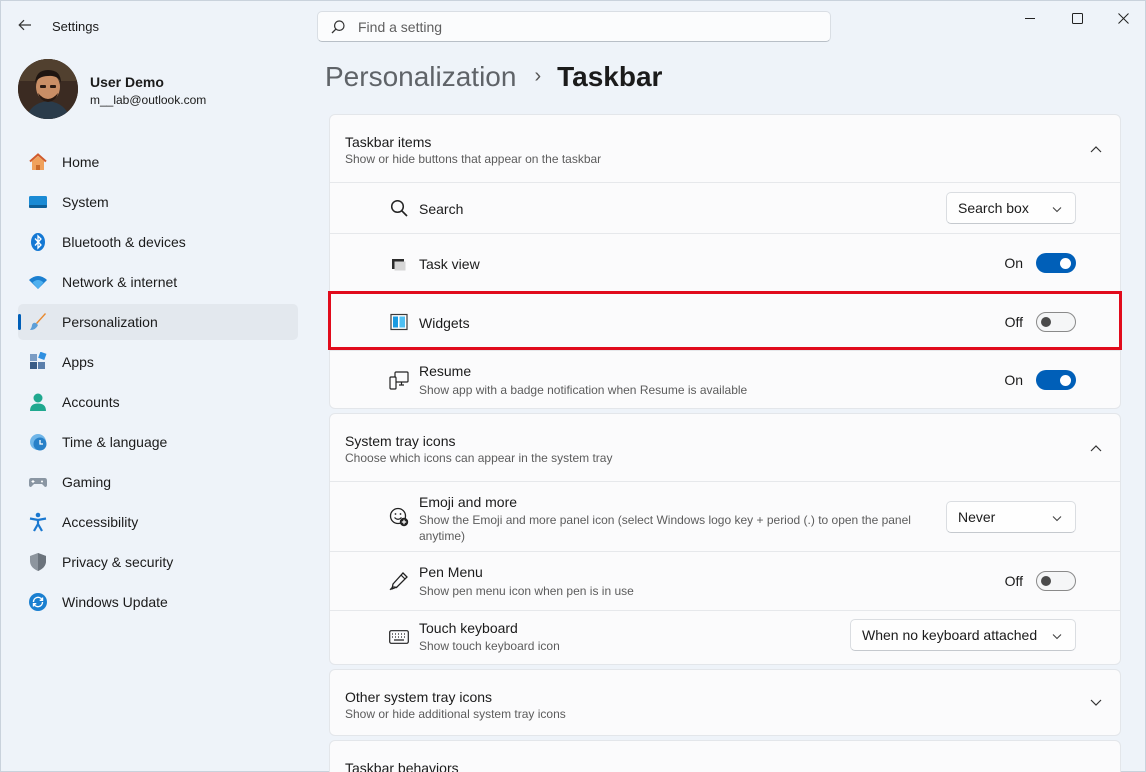 The height and width of the screenshot is (772, 1146). Describe the element at coordinates (468, 502) in the screenshot. I see `row-title: Emoji and more` at that location.